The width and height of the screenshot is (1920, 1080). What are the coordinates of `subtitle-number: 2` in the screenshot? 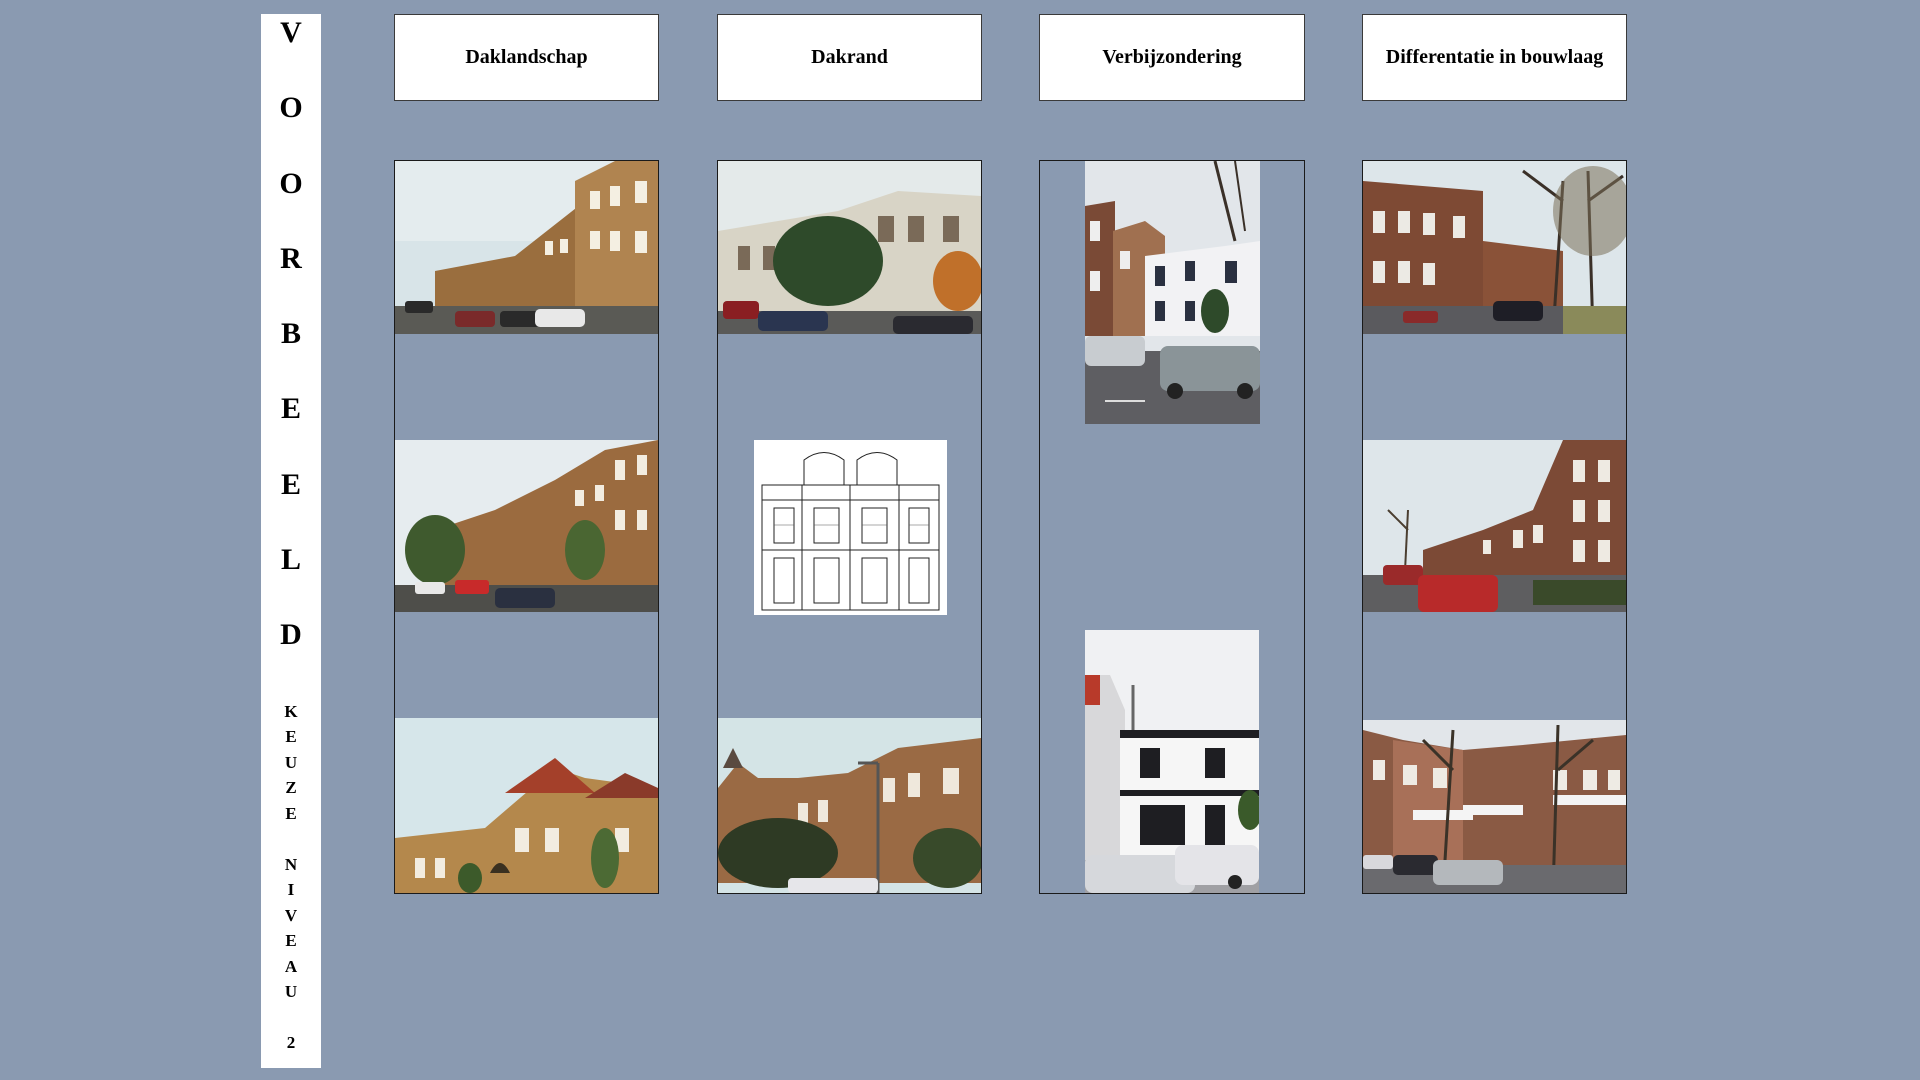 It's located at (291, 1043).